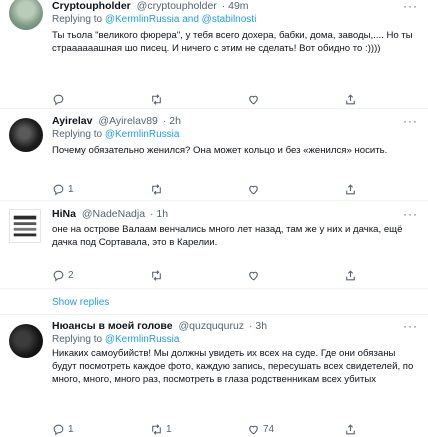 This screenshot has height=437, width=428. I want to click on author-name: Нюансы в моей голове, so click(112, 326).